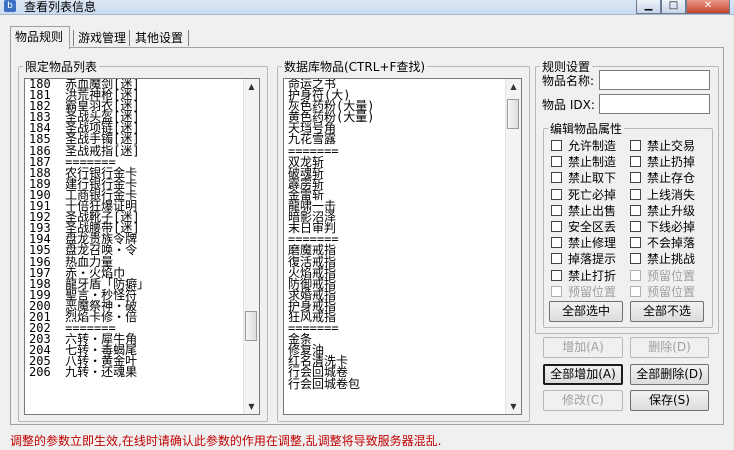  I want to click on attribute-label: 禁止扔掉, so click(671, 162).